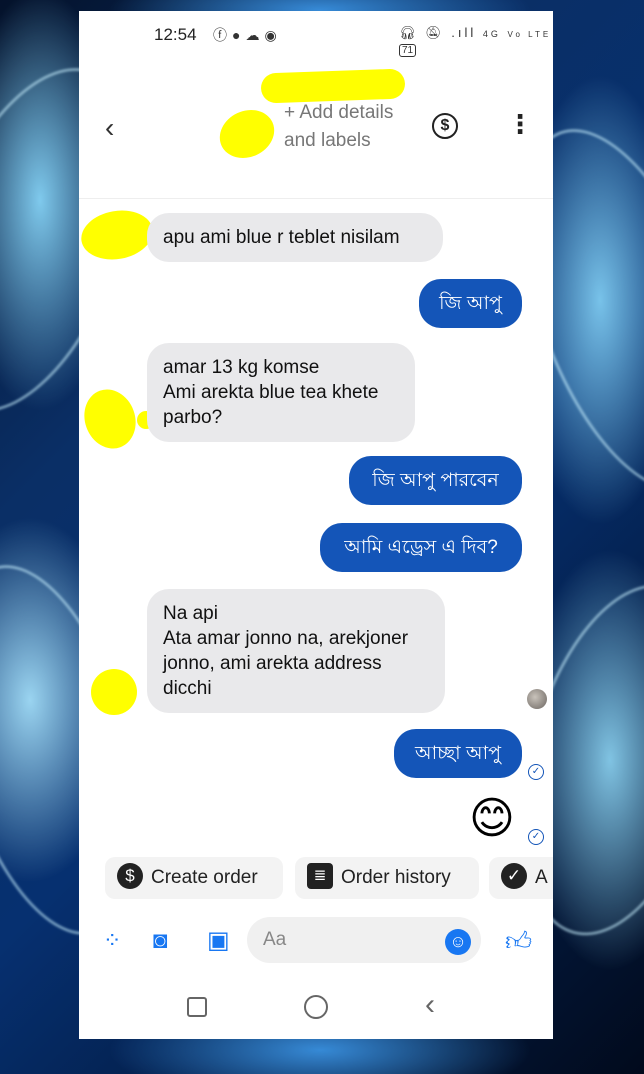 This screenshot has height=1074, width=644. What do you see at coordinates (541, 877) in the screenshot?
I see `more-action-label: A` at bounding box center [541, 877].